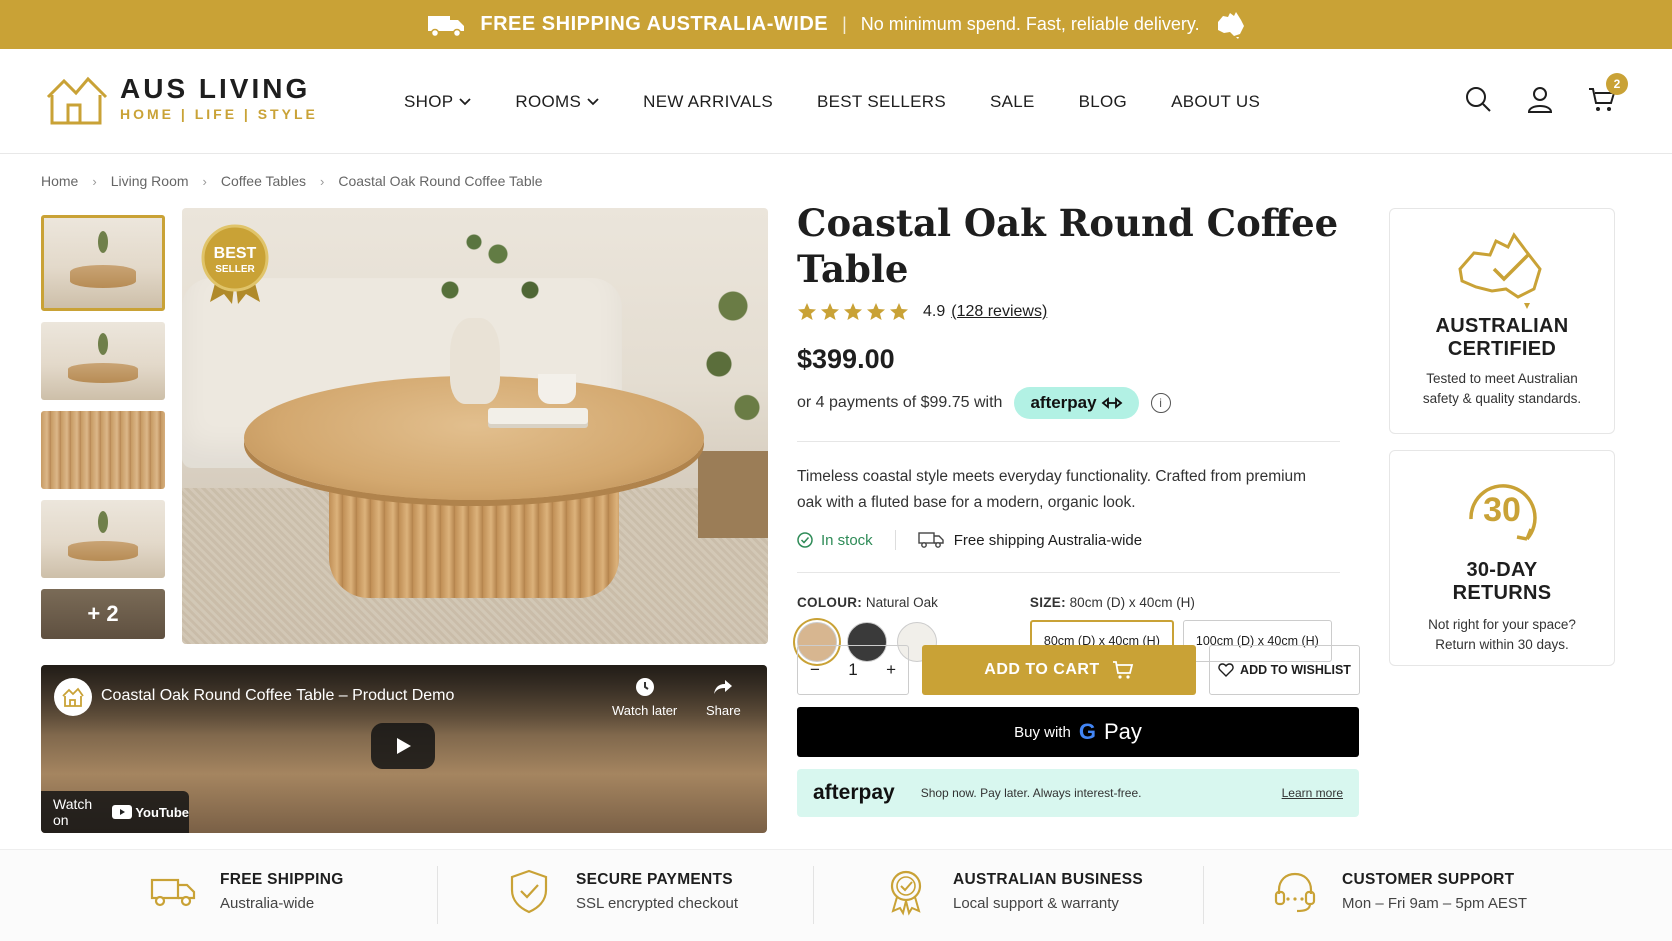  What do you see at coordinates (1103, 102) in the screenshot?
I see `nav-blog: BLOG` at bounding box center [1103, 102].